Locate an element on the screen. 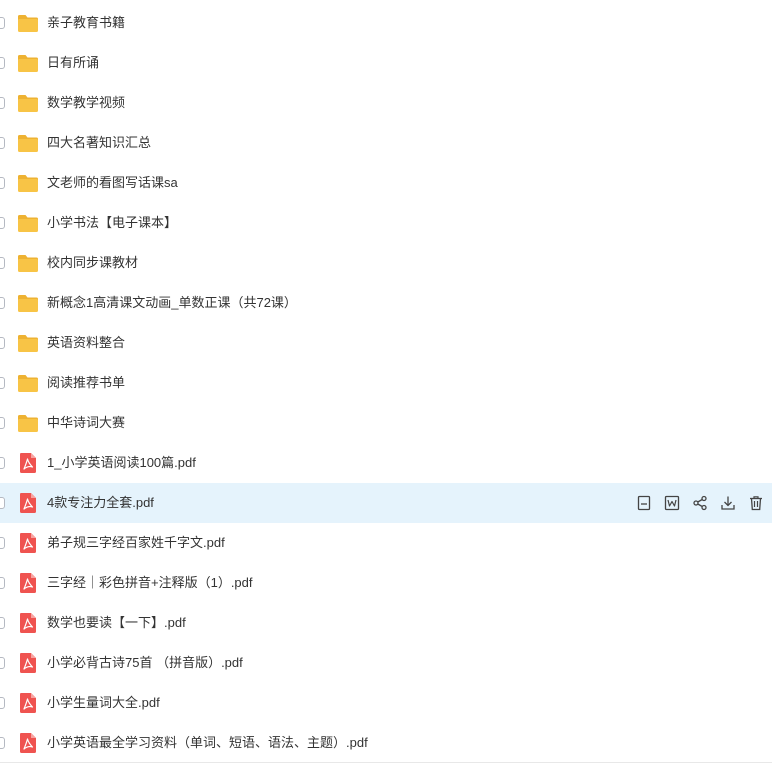  file-name: 小学英语最全学习资料（单词、短语、语法、主题）.pdf is located at coordinates (207, 743).